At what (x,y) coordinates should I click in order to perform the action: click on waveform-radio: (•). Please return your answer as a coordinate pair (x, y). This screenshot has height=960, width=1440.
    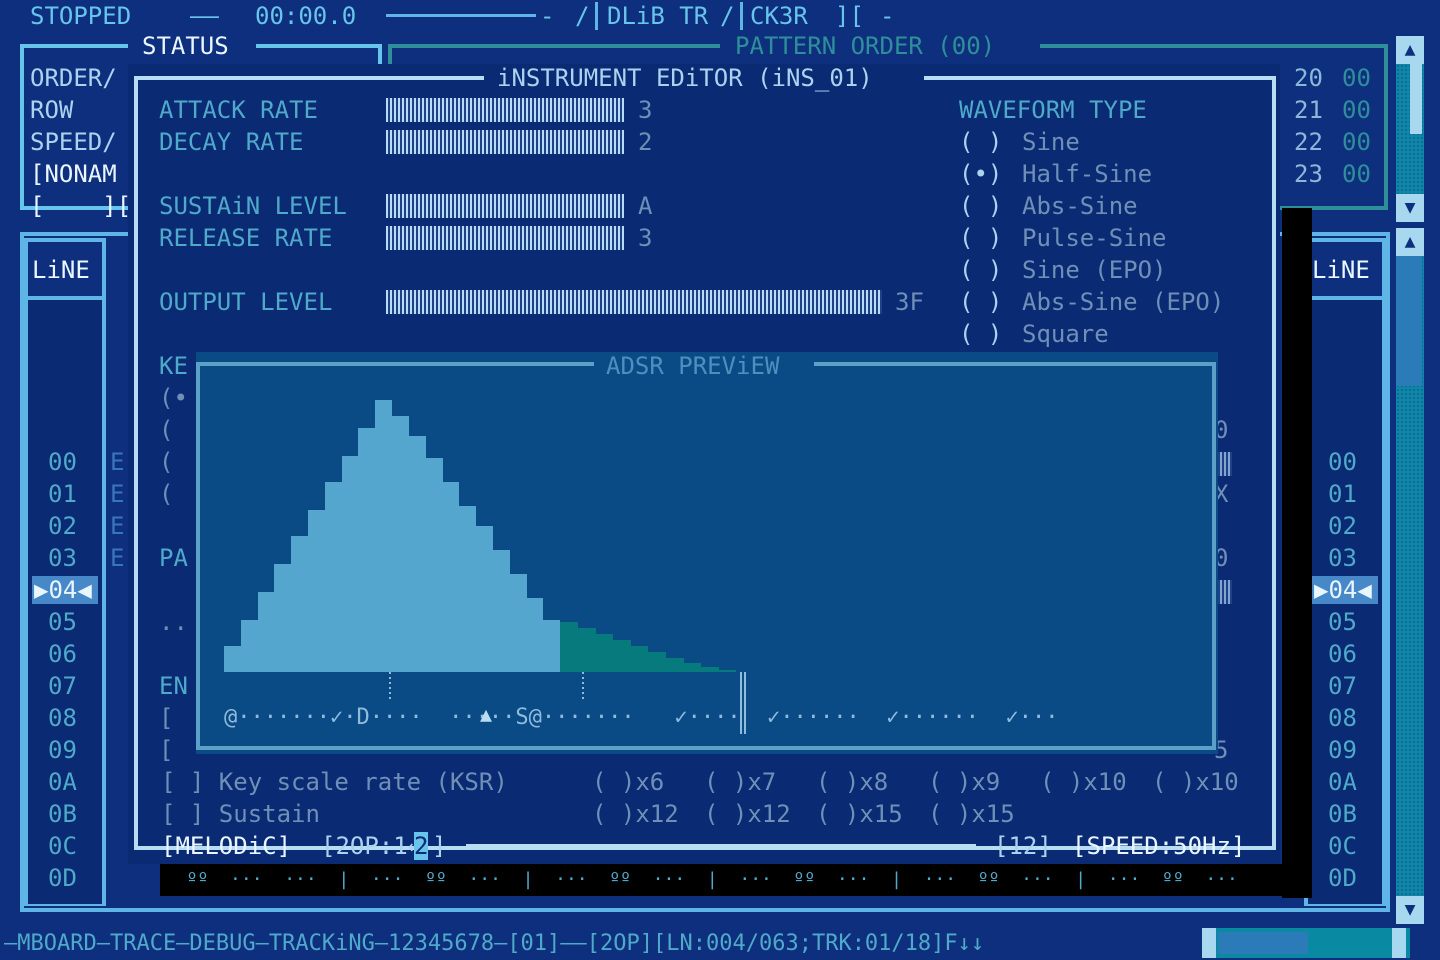
    Looking at the image, I should click on (980, 174).